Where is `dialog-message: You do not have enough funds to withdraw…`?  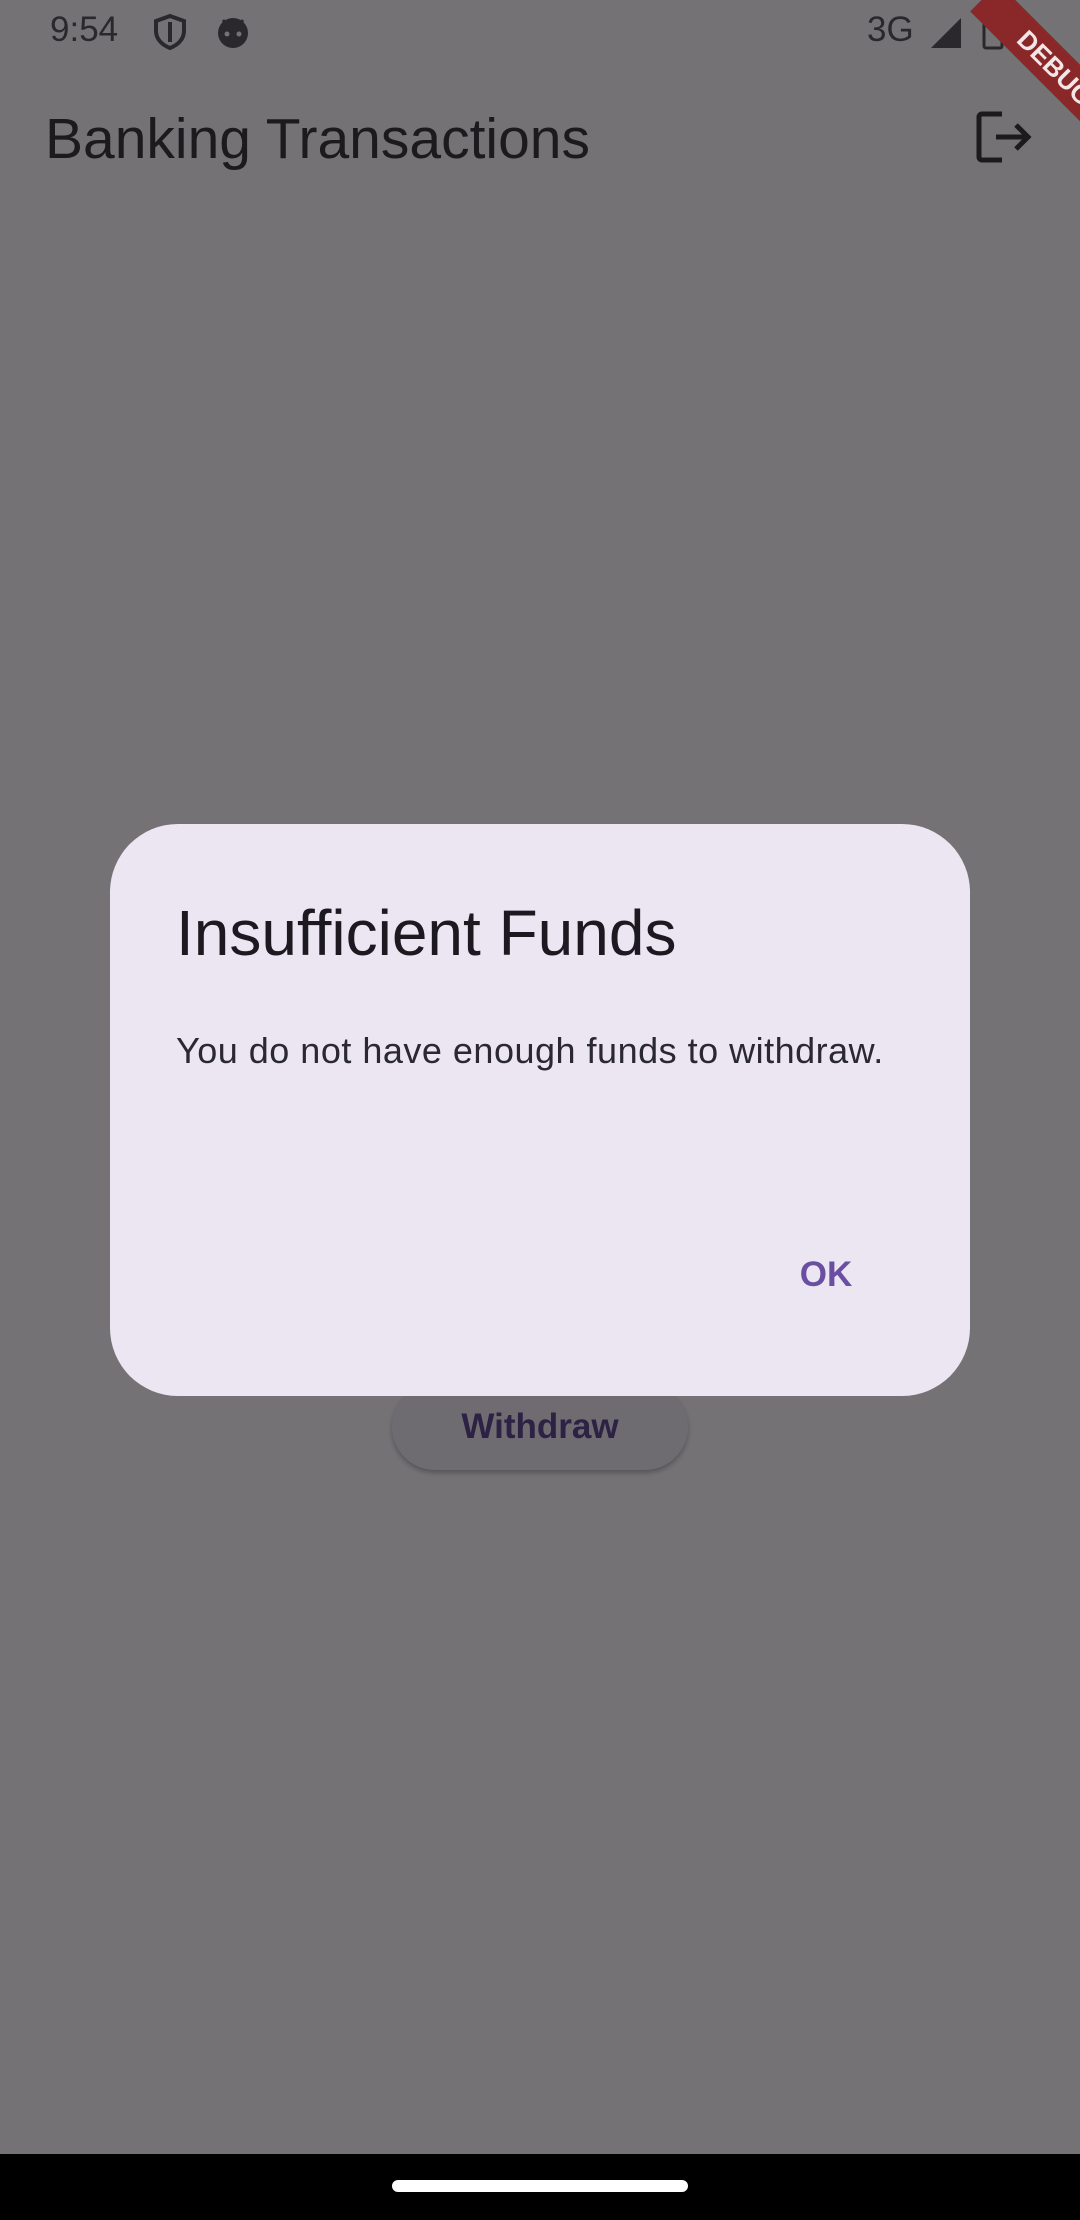
dialog-message: You do not have enough funds to withdraw… is located at coordinates (530, 1050).